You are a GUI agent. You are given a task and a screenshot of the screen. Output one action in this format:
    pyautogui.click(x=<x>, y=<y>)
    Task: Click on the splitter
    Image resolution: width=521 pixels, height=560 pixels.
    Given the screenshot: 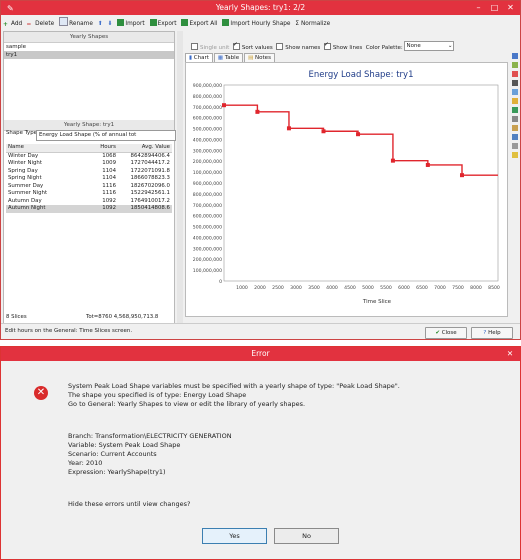 What is the action you would take?
    pyautogui.click(x=180, y=177)
    